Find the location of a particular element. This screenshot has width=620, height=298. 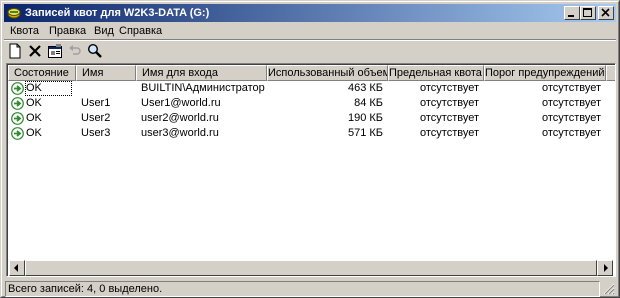

status-bar: Всего записей: 4, 0 выделено. is located at coordinates (310, 289).